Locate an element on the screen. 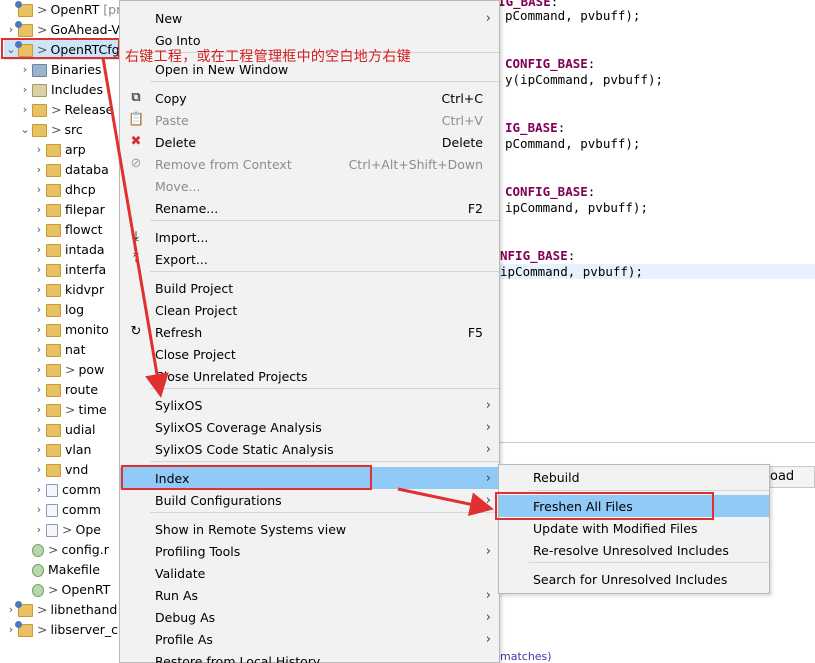  menu-item-delete: ✖ Delete Delete is located at coordinates (309, 142).